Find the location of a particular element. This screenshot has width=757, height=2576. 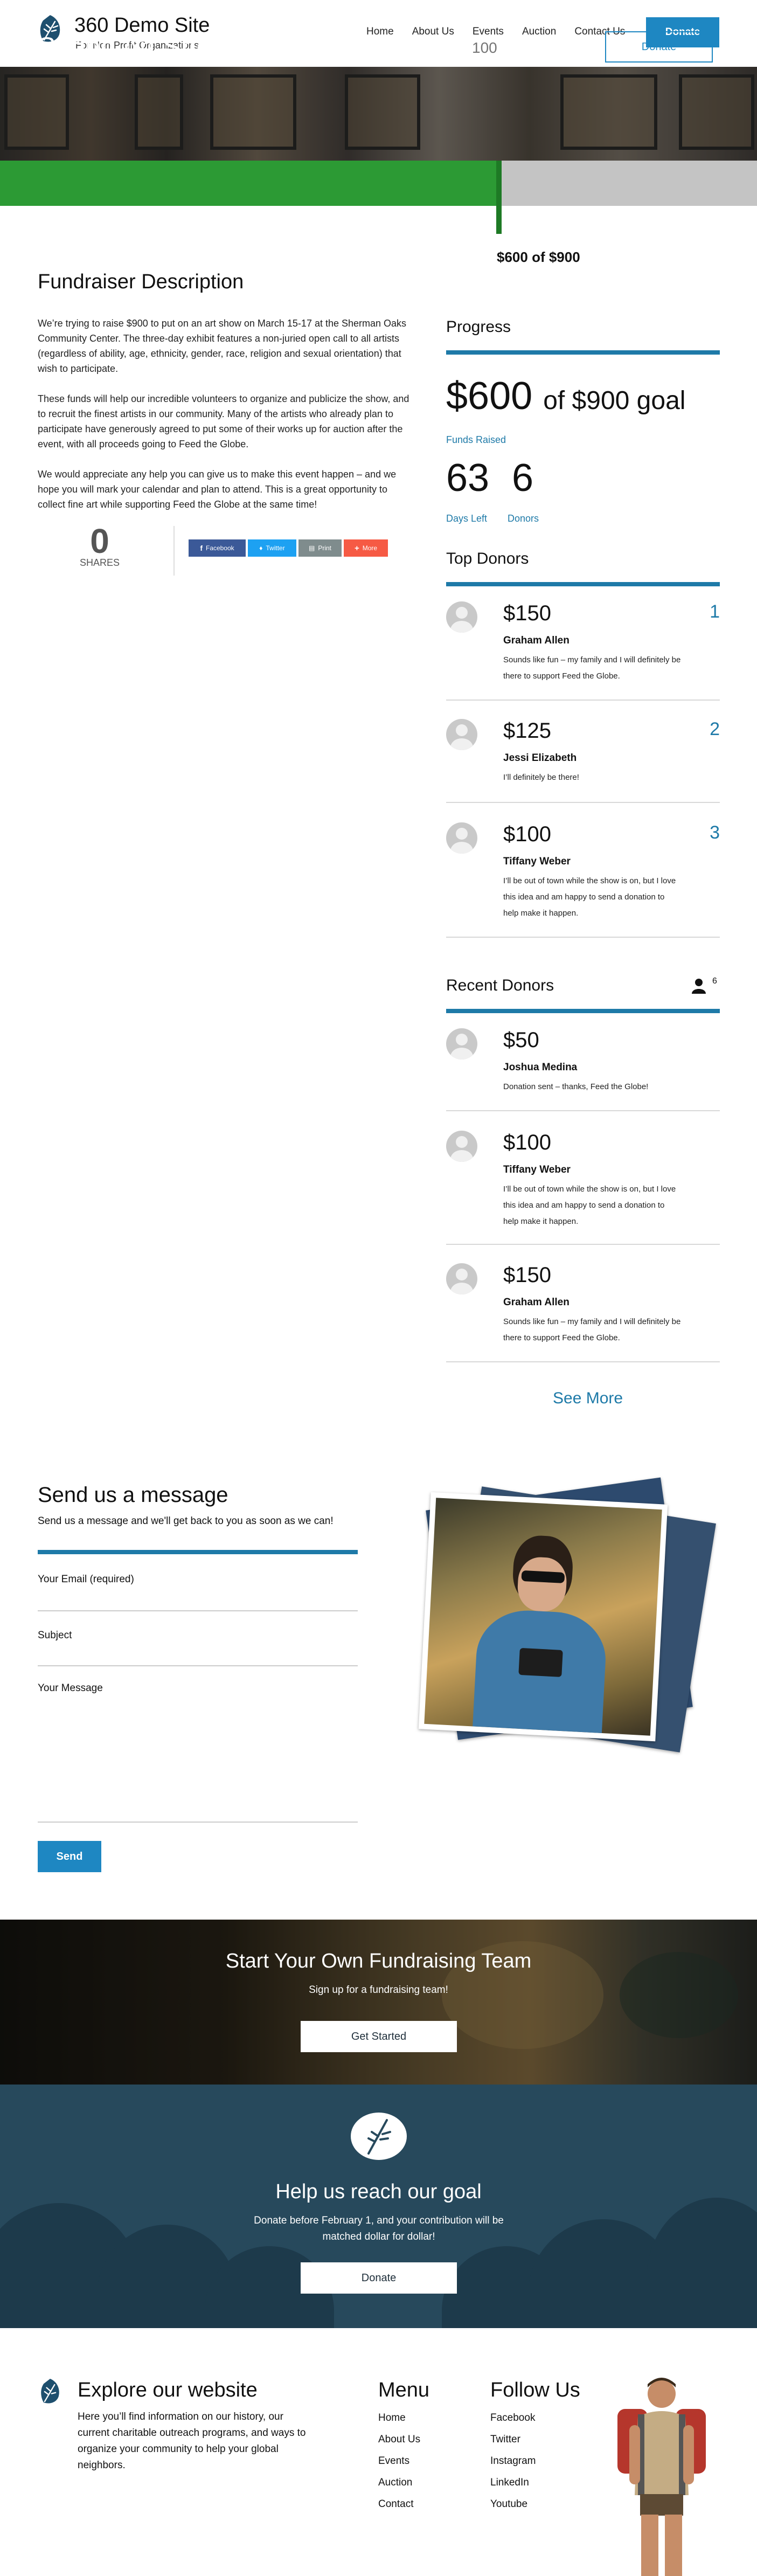

leaf-icon is located at coordinates (379, 2136).